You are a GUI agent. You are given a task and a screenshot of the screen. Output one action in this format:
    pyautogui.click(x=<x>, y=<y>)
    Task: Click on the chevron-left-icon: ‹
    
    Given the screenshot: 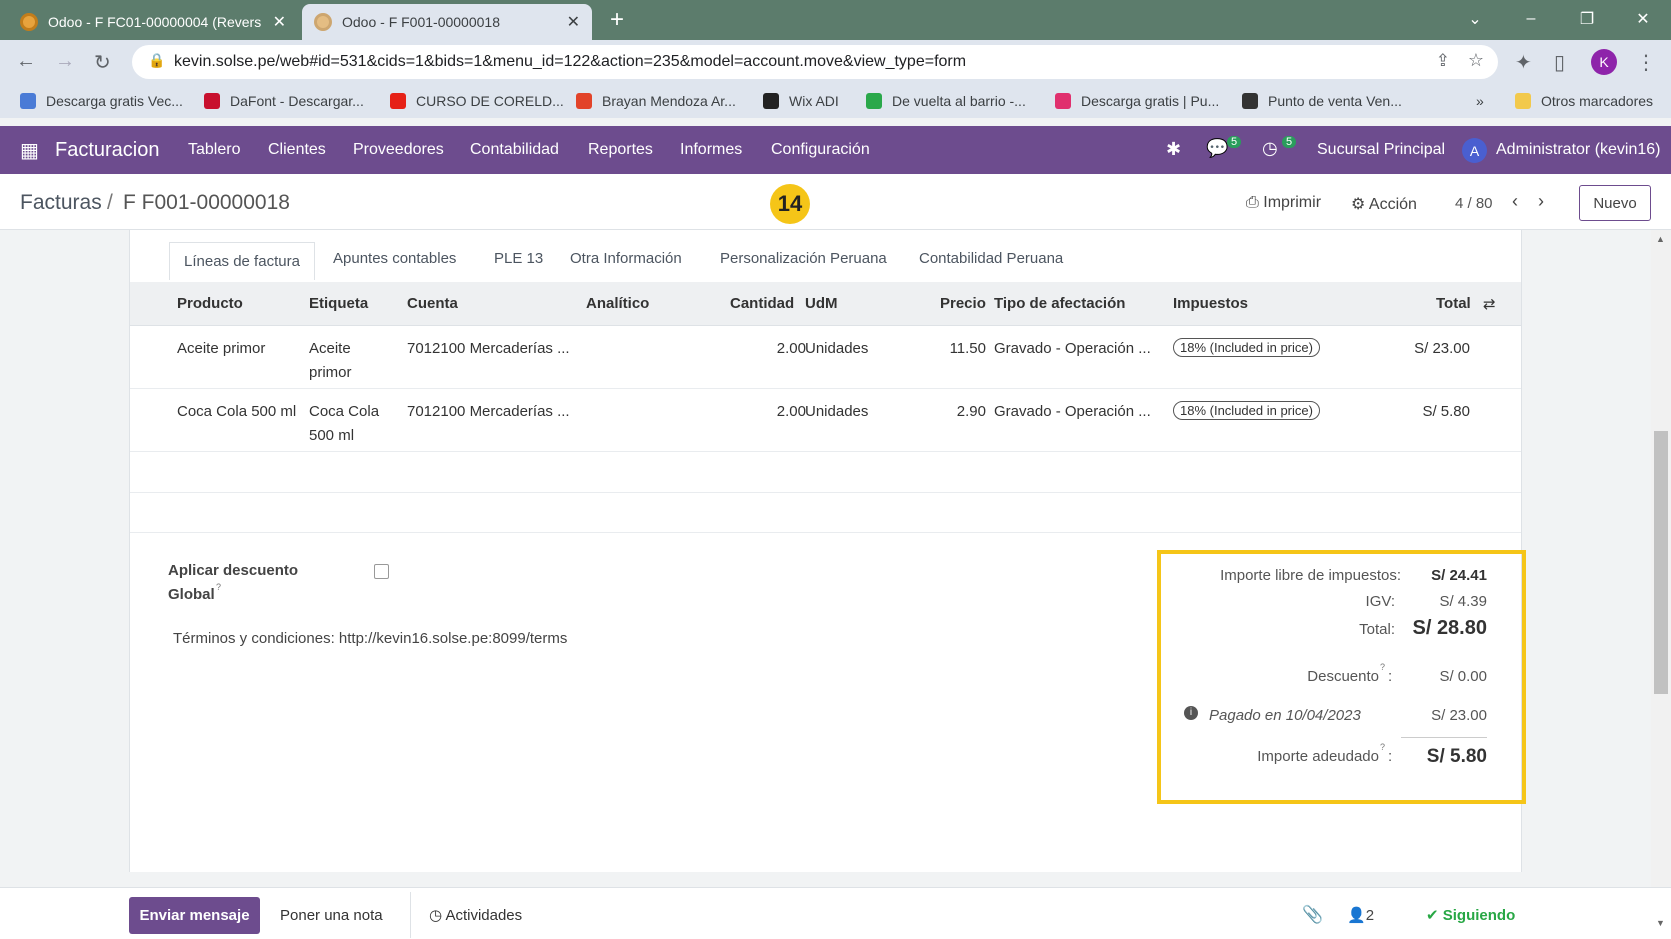 What is the action you would take?
    pyautogui.click(x=1515, y=201)
    